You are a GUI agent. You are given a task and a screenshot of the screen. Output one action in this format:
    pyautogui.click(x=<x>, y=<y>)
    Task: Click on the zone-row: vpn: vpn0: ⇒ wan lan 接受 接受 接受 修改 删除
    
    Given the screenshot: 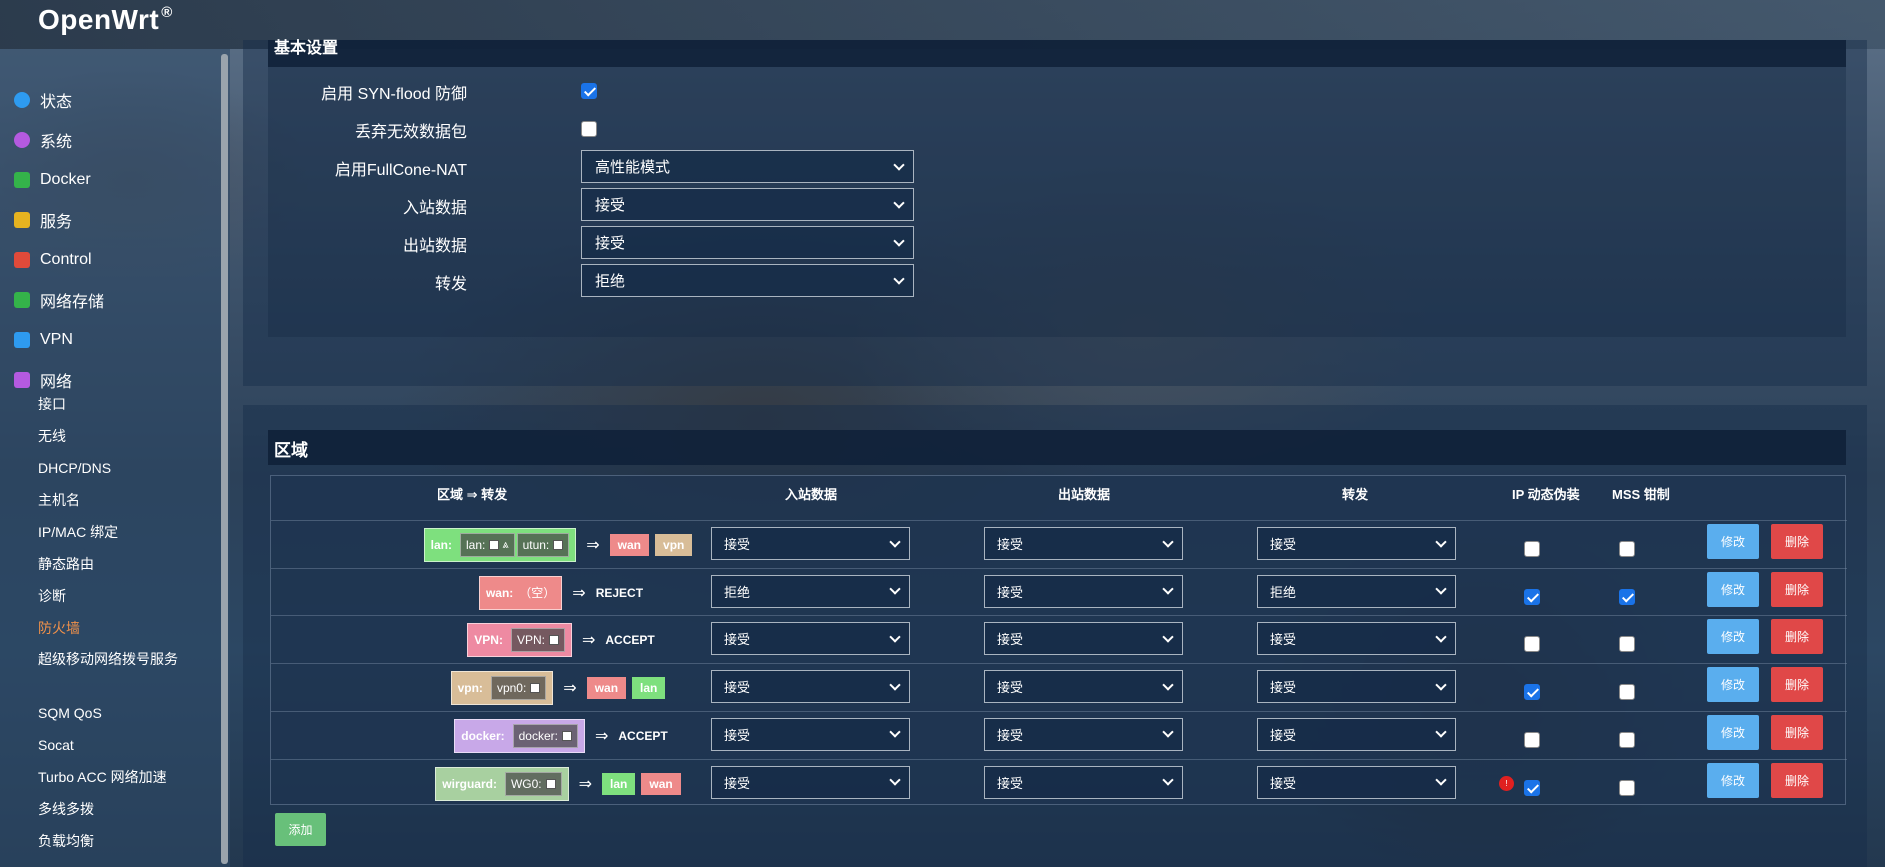 What is the action you would take?
    pyautogui.click(x=1059, y=687)
    